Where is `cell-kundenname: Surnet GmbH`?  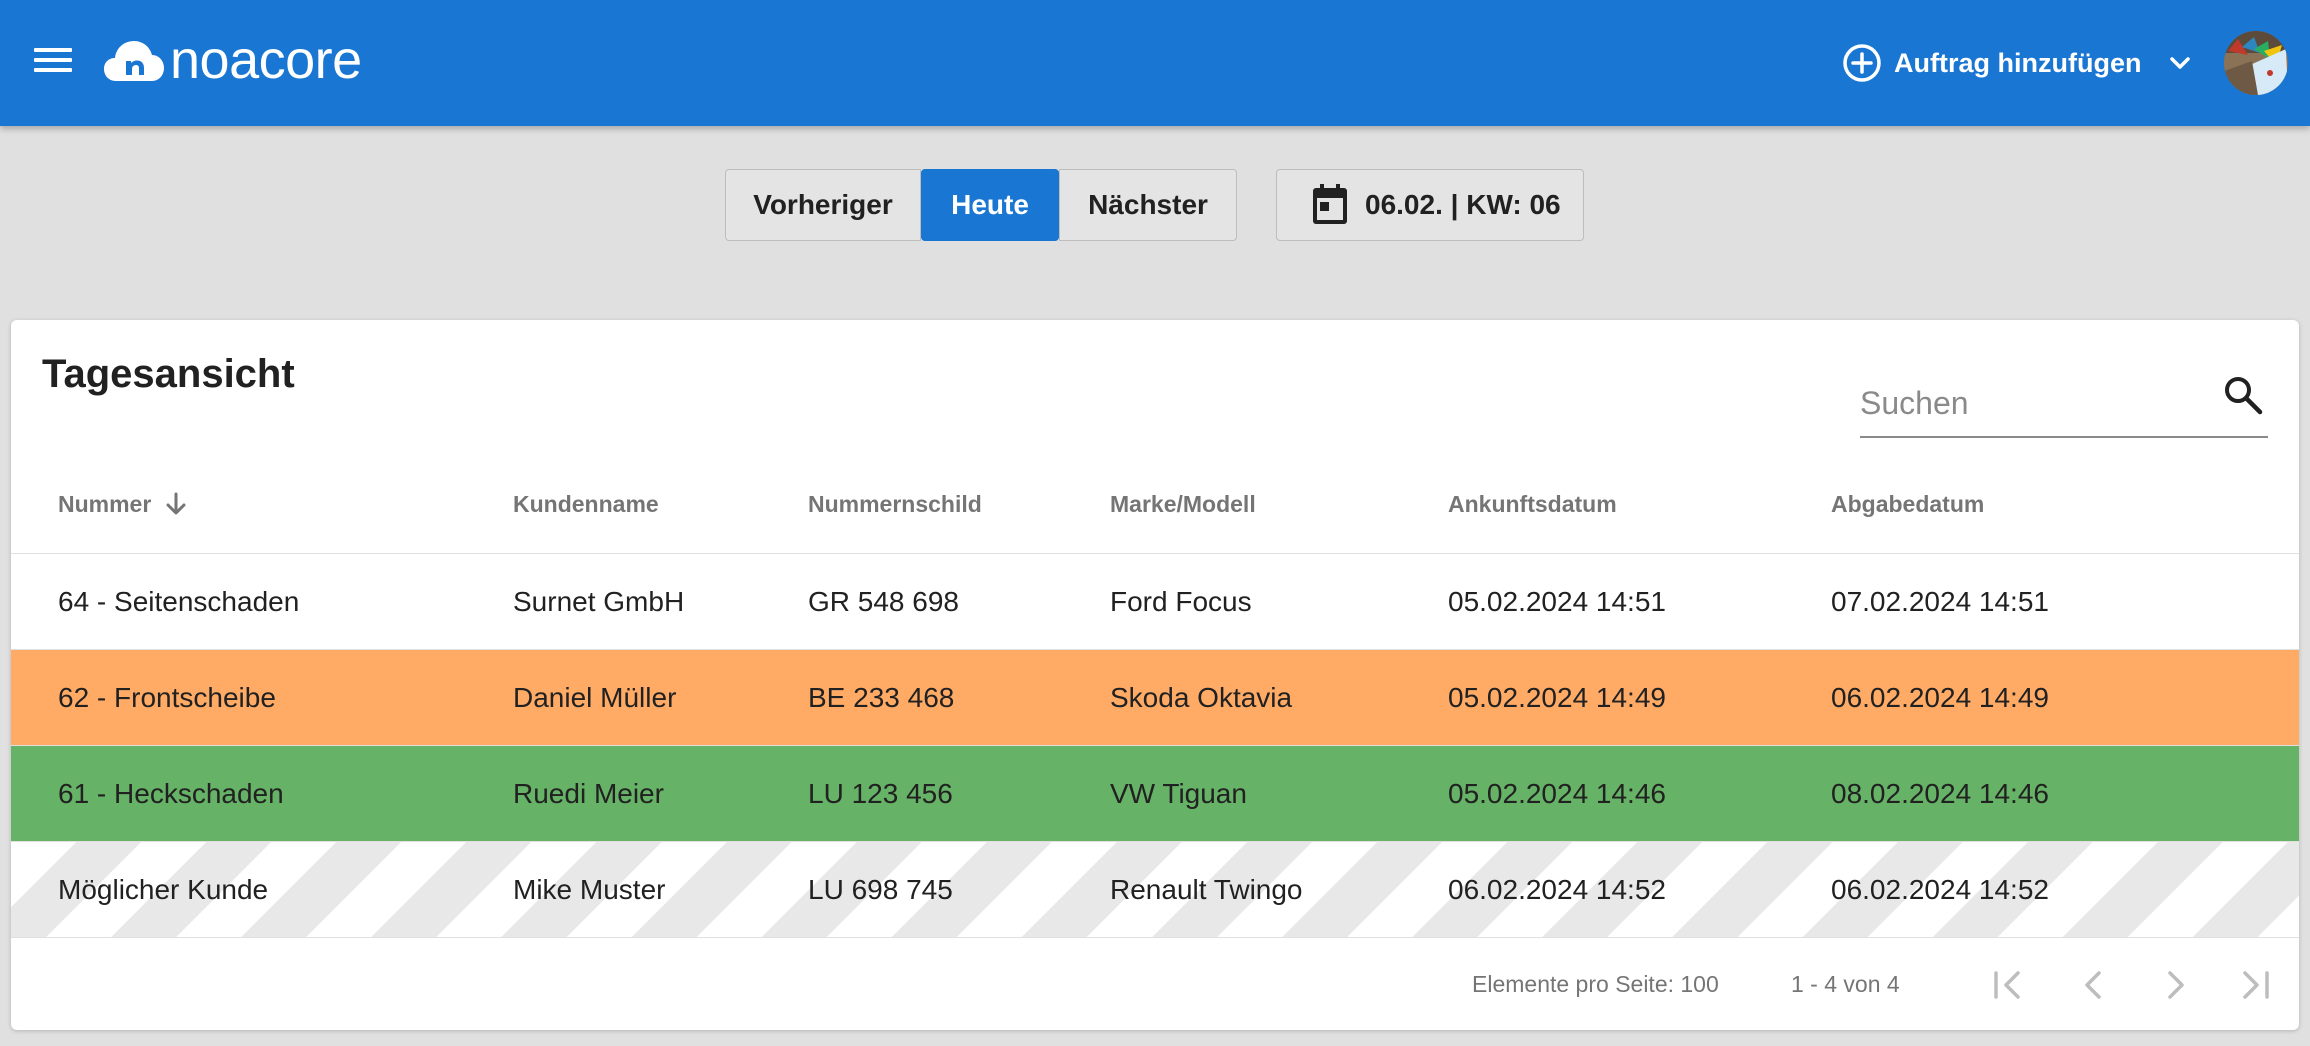 cell-kundenname: Surnet GmbH is located at coordinates (599, 601).